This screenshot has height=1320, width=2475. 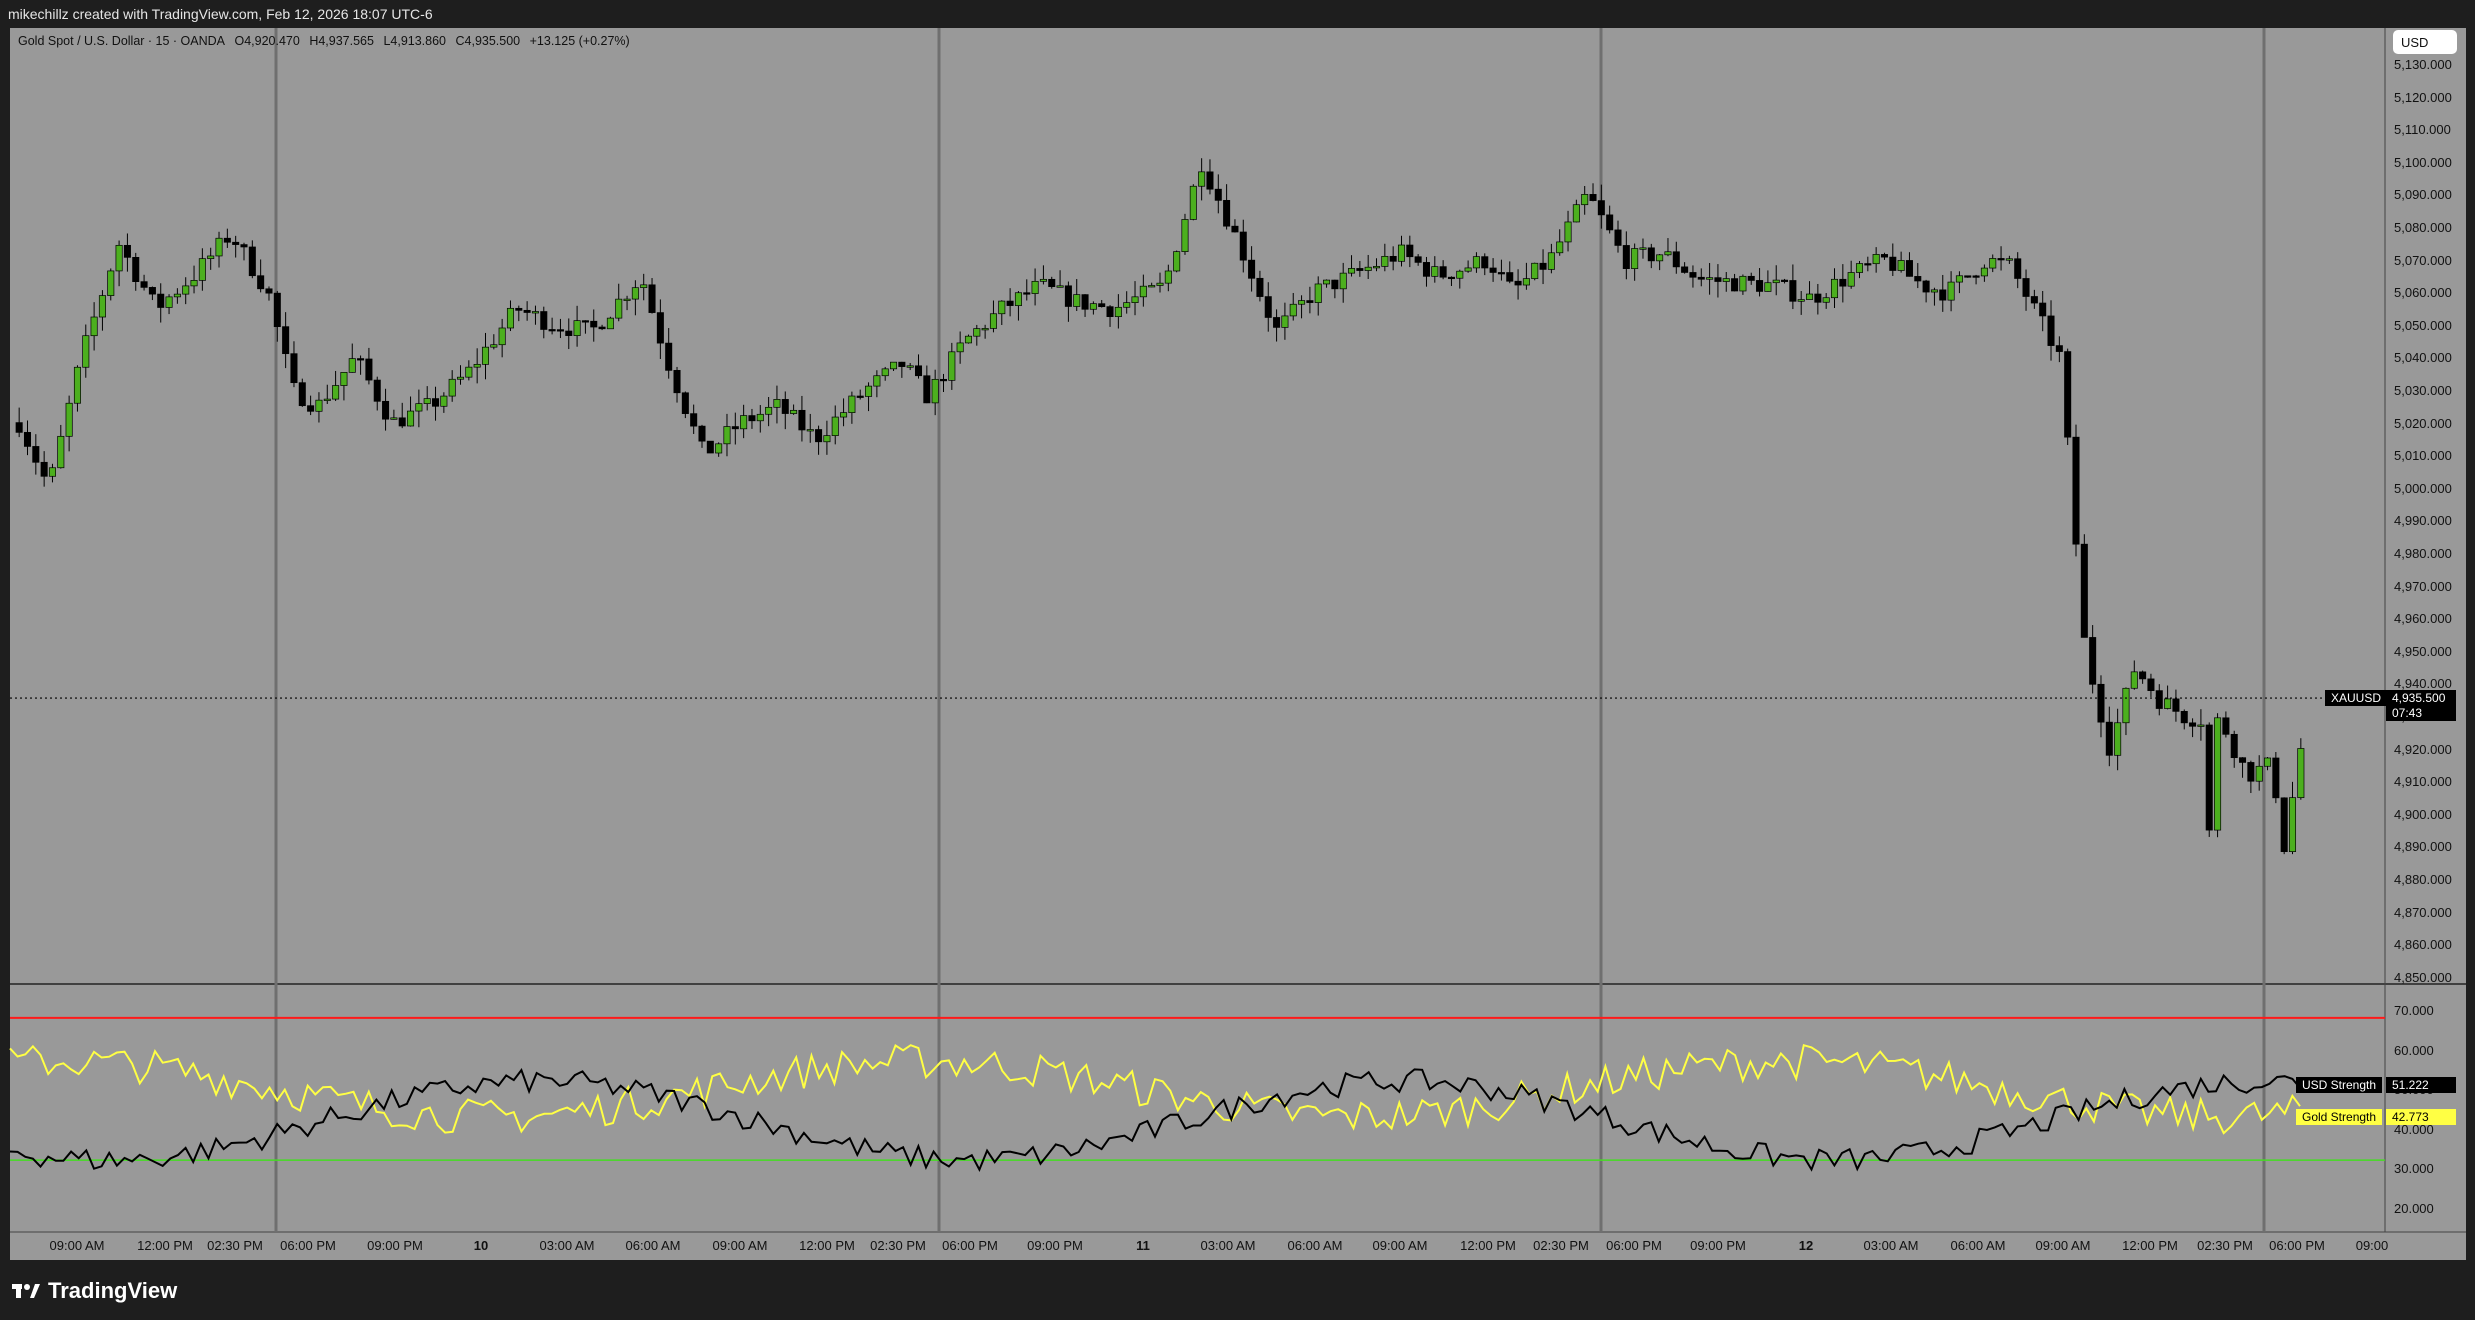 What do you see at coordinates (395, 1245) in the screenshot?
I see `time-axis-label: 09:00 PM` at bounding box center [395, 1245].